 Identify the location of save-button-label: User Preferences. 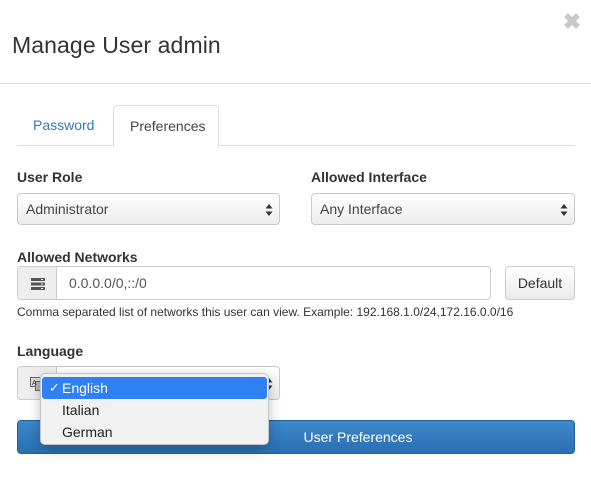
(358, 437).